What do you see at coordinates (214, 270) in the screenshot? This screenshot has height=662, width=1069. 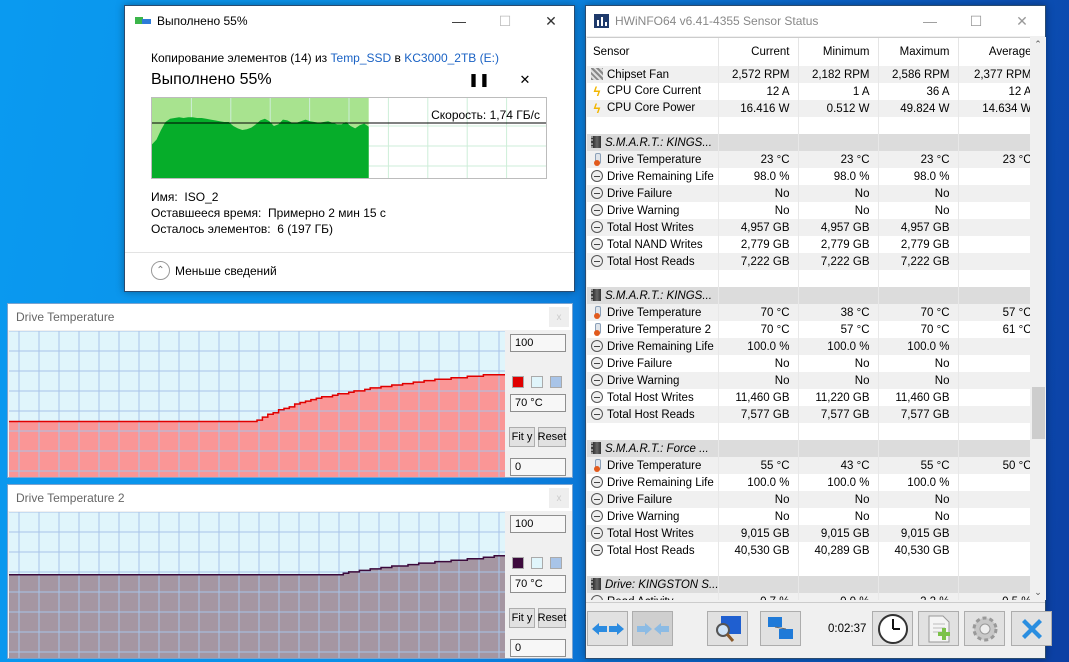 I see `less-details-button: ⌃ Меньше сведений` at bounding box center [214, 270].